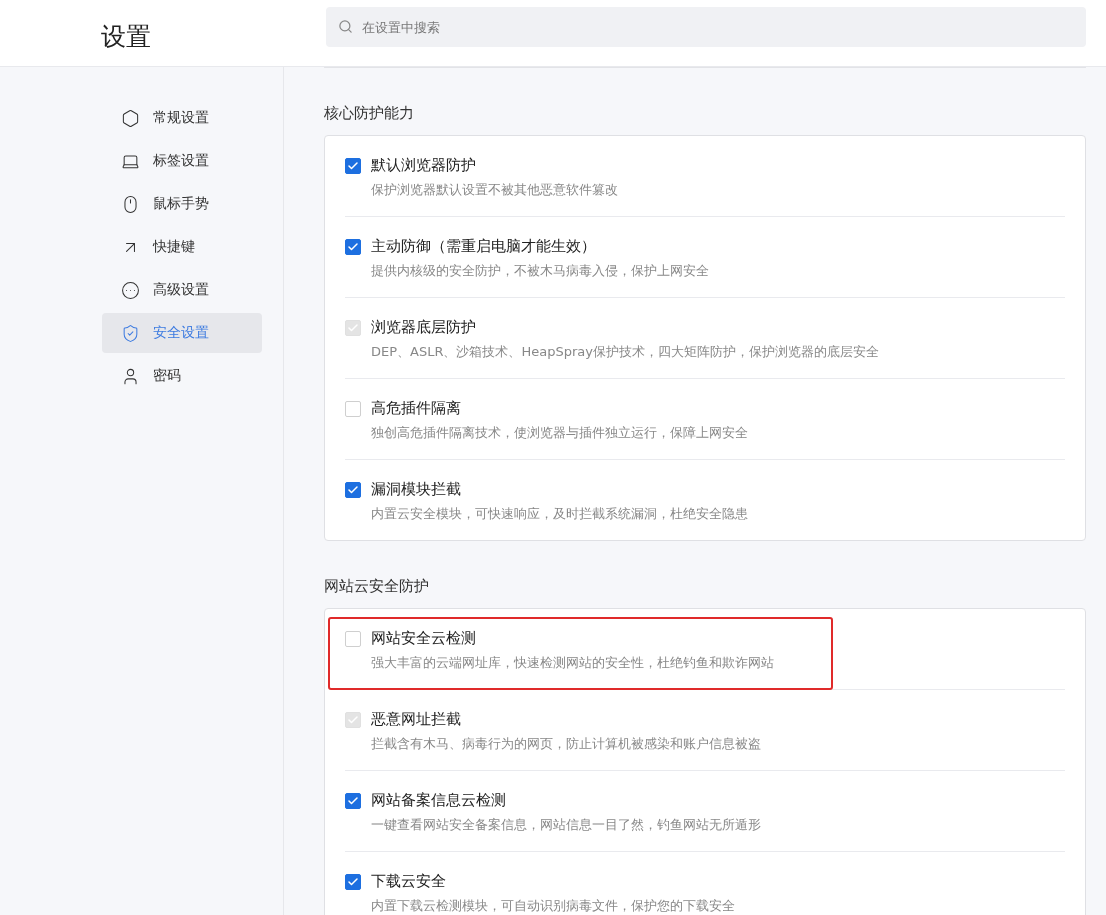 This screenshot has height=915, width=1106. What do you see at coordinates (494, 190) in the screenshot?
I see `option-description: 保护浏览器默认设置不被其他恶意软件篡改` at bounding box center [494, 190].